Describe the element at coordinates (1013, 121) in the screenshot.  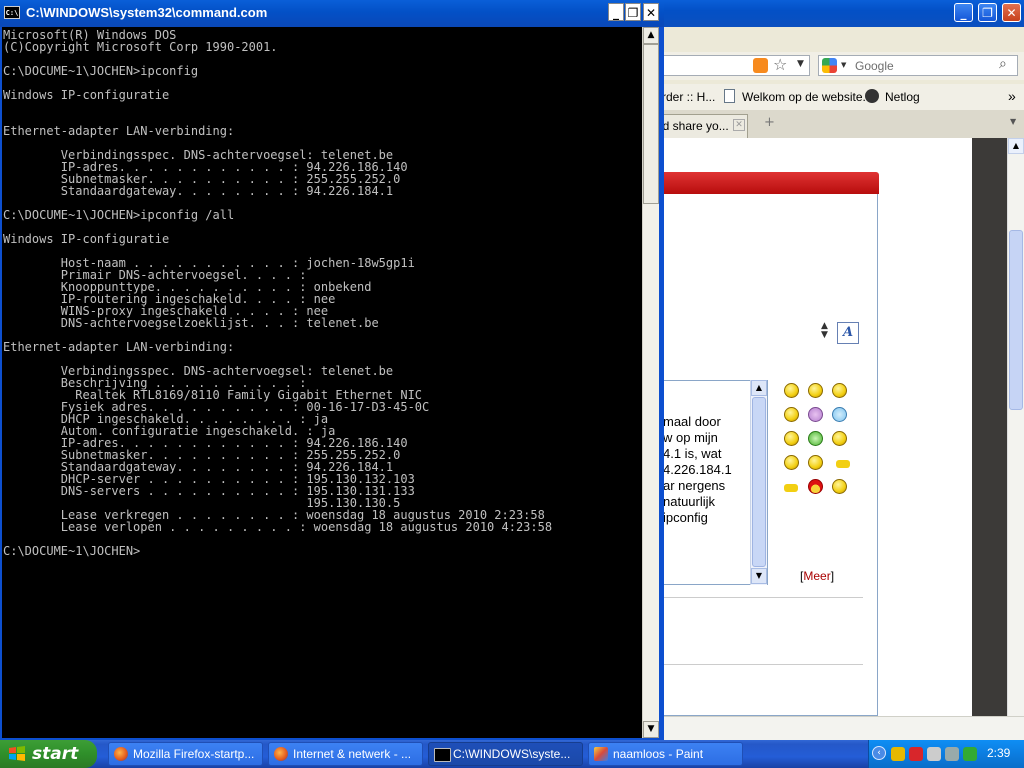
I see `tab-list-icon: ▼` at that location.